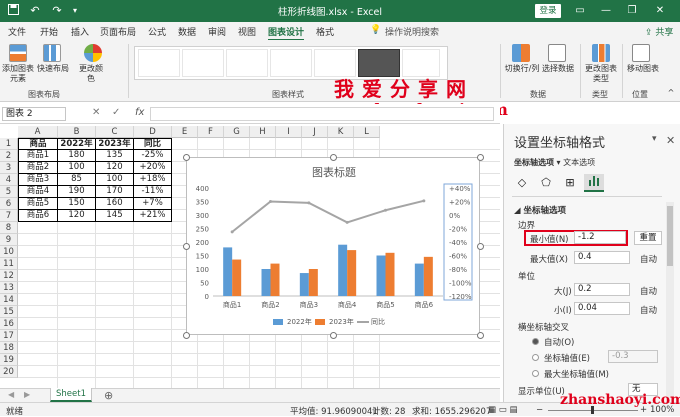 This screenshot has height=417, width=680. Describe the element at coordinates (34, 114) in the screenshot. I see `name-box: 图表 2` at that location.